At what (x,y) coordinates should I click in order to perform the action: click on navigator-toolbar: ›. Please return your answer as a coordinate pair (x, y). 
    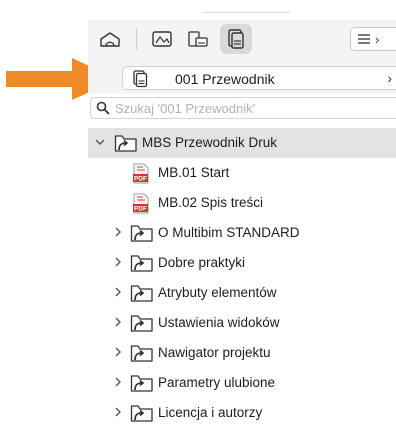
    Looking at the image, I should click on (242, 40).